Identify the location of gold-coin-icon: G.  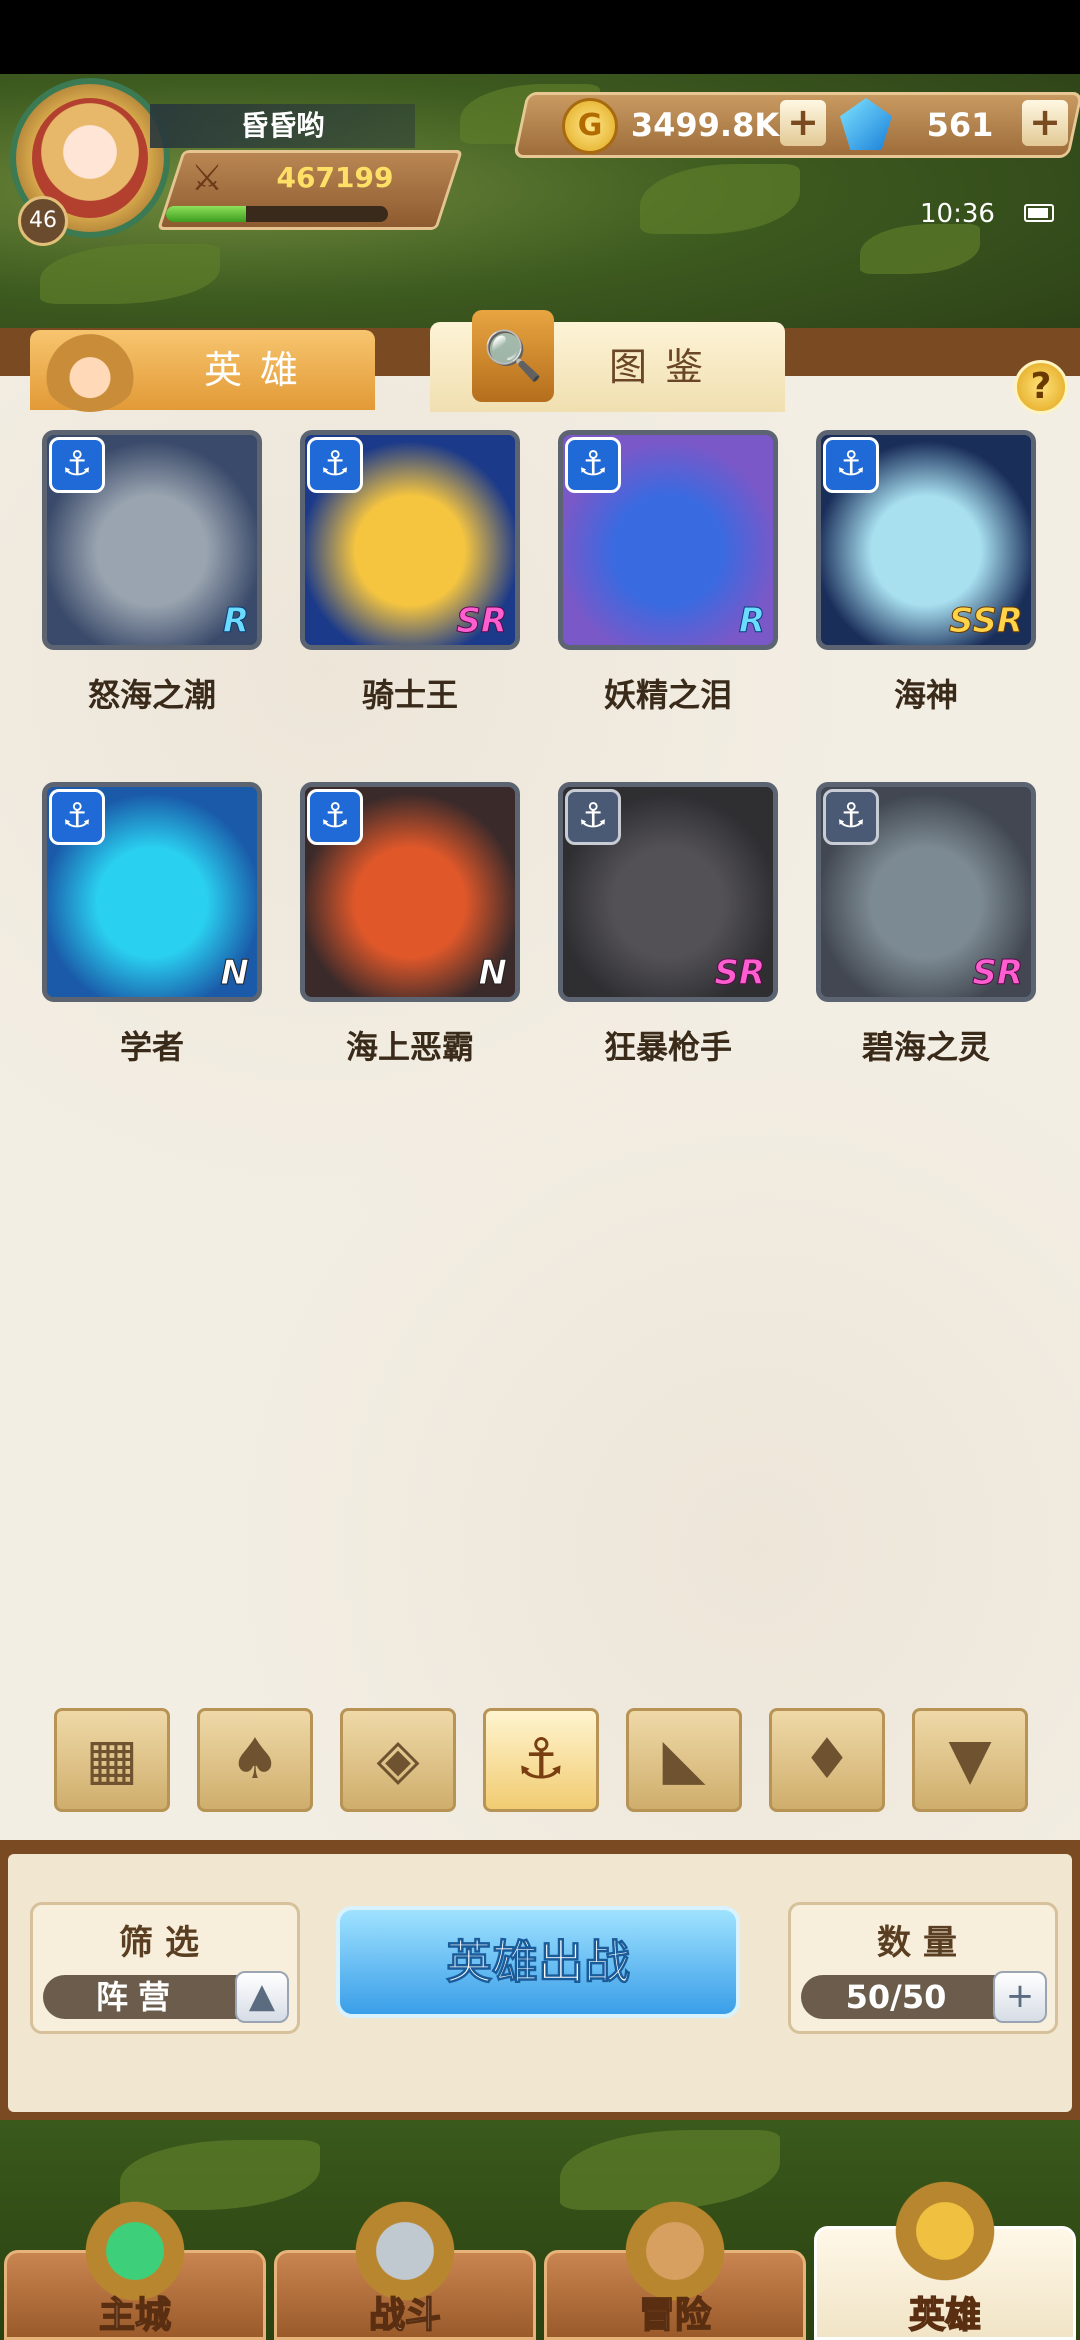
(590, 126).